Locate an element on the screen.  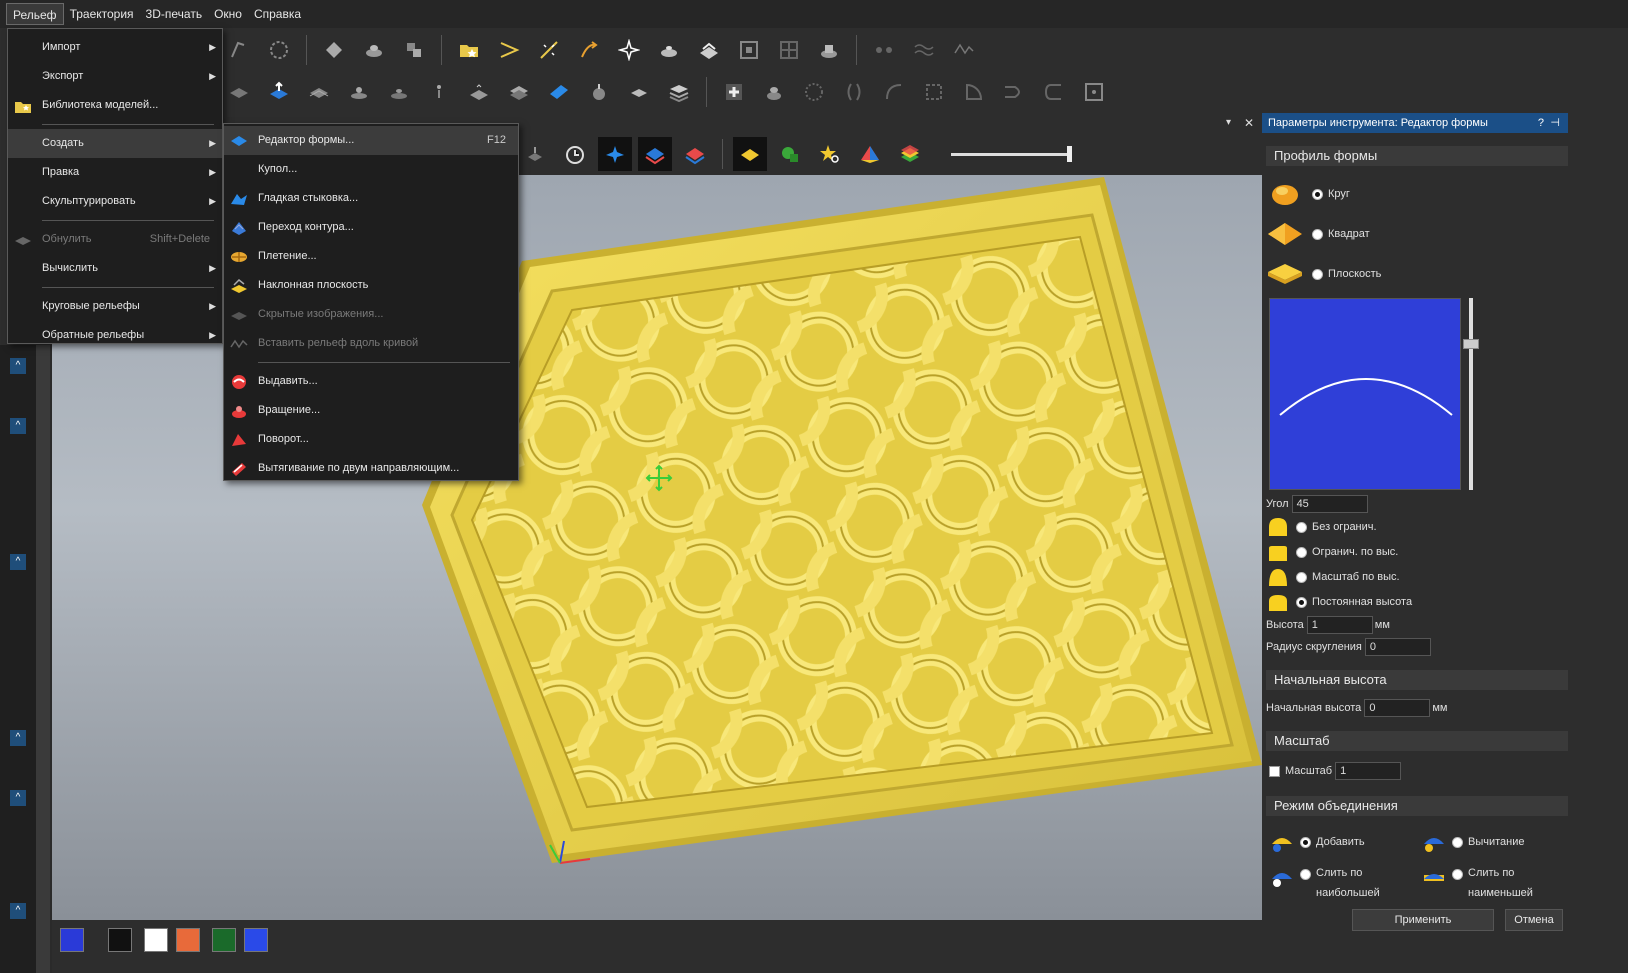
layer-b-icon is located at coordinates (319, 92).